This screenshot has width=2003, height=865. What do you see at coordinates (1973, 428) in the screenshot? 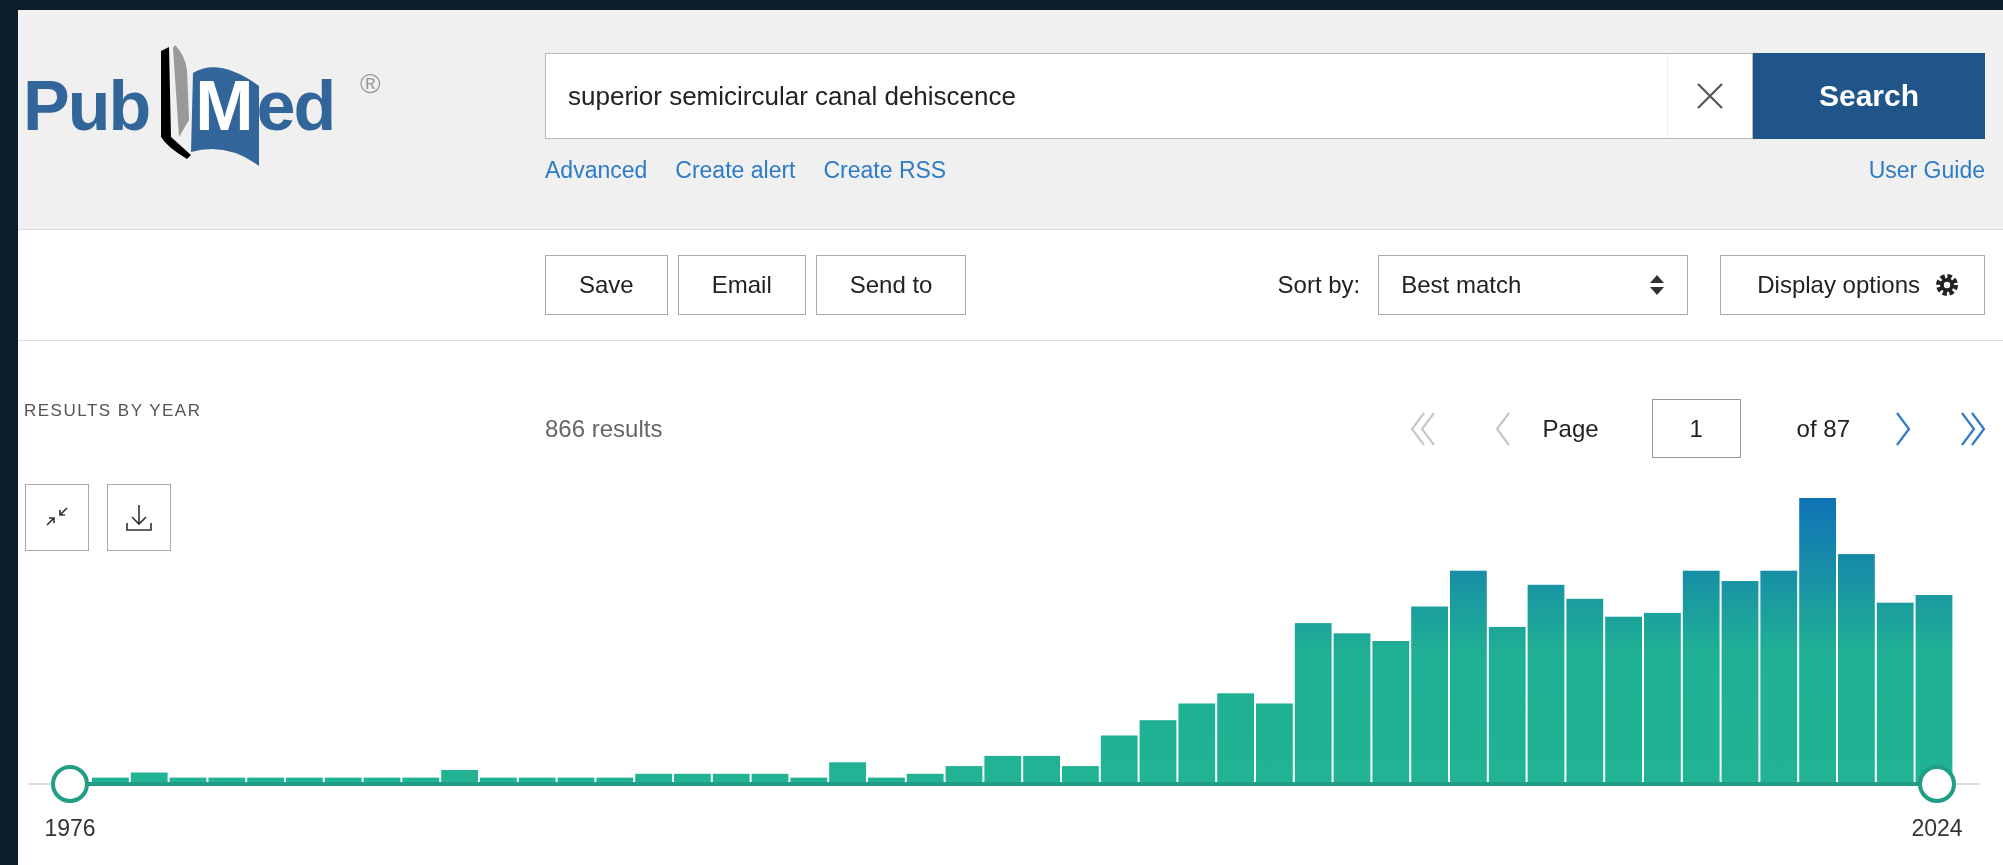
I see `last-page-icon` at bounding box center [1973, 428].